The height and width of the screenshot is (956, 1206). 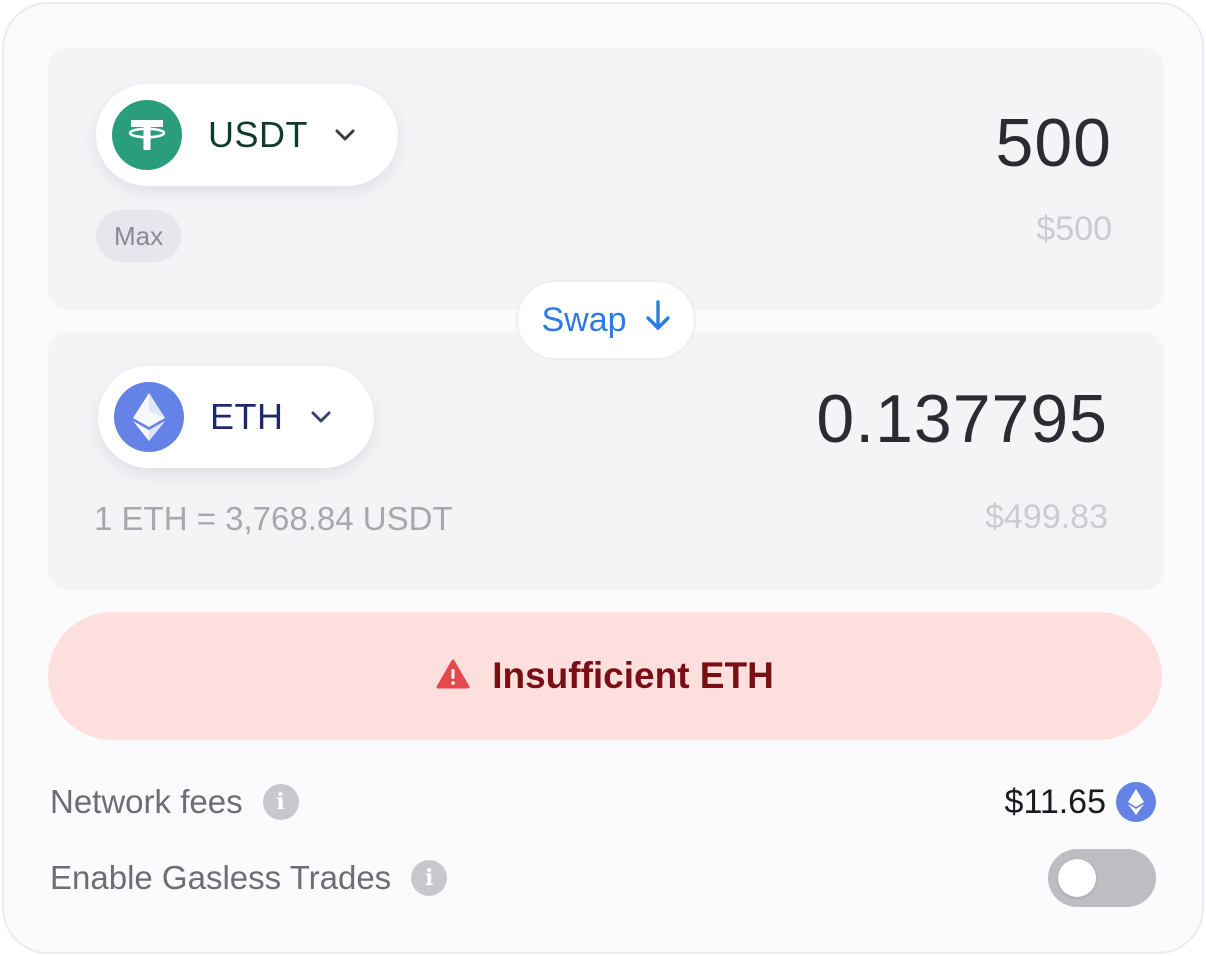 What do you see at coordinates (147, 135) in the screenshot?
I see `tether-icon` at bounding box center [147, 135].